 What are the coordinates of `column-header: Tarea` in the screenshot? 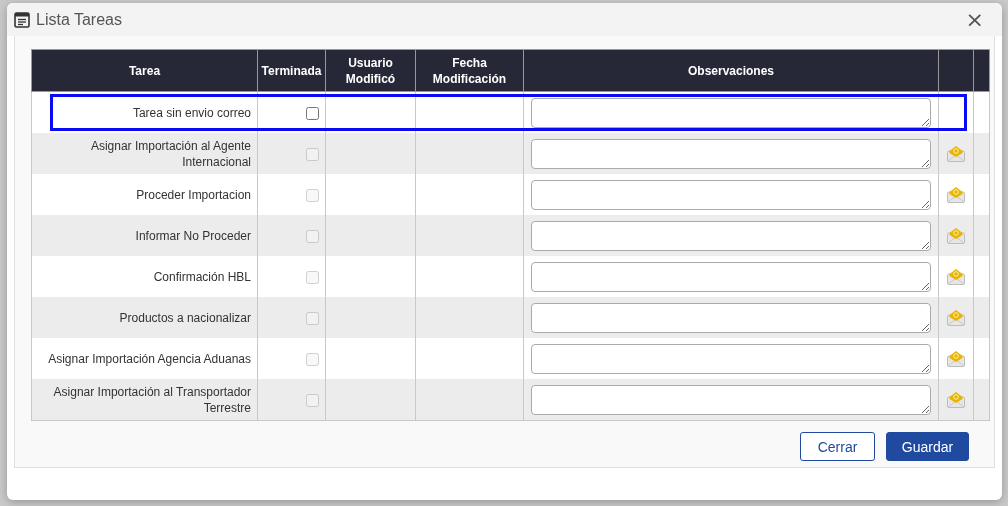 It's located at (144, 70).